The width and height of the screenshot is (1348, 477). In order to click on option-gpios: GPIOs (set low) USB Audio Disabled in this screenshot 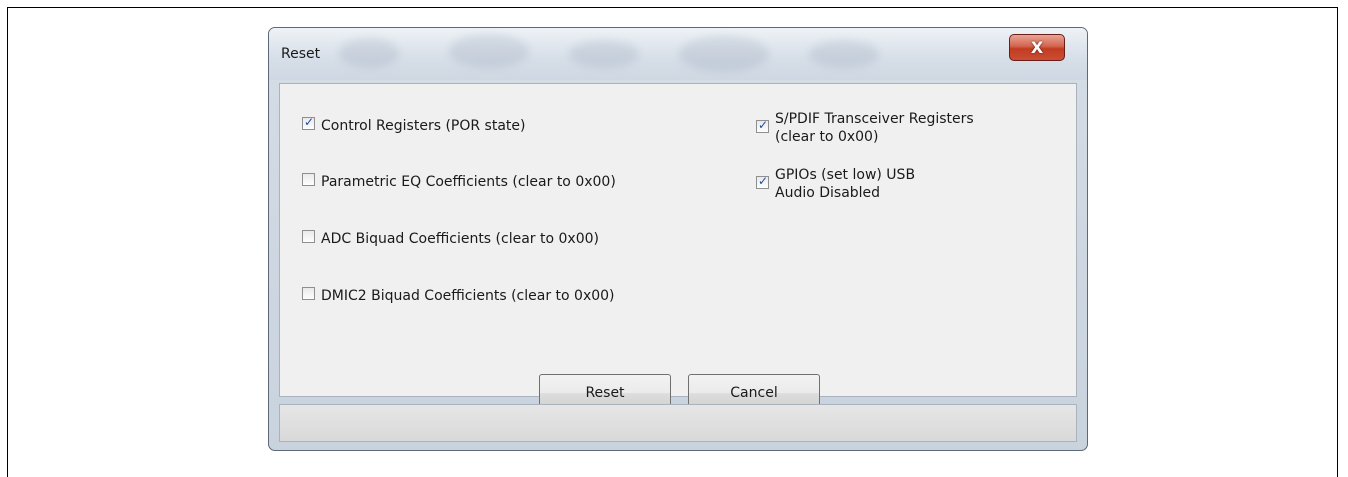, I will do `click(835, 184)`.